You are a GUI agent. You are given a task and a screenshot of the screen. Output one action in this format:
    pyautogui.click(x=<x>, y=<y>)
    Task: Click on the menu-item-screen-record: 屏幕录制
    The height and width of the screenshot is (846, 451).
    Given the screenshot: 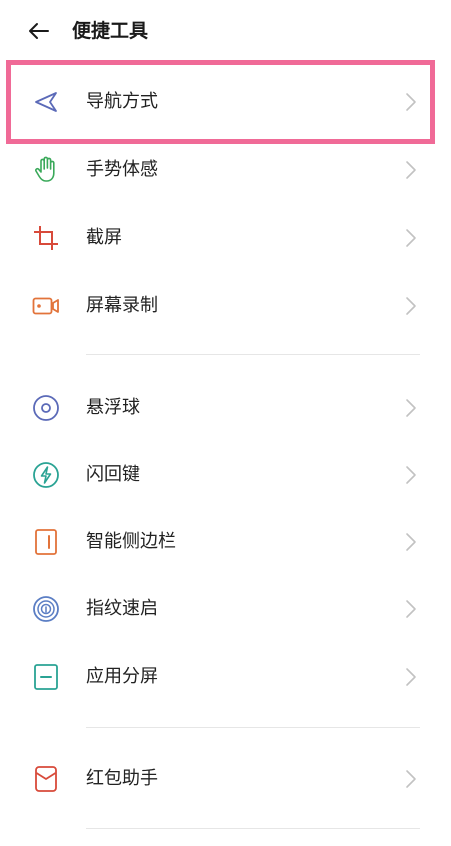 What is the action you would take?
    pyautogui.click(x=225, y=306)
    